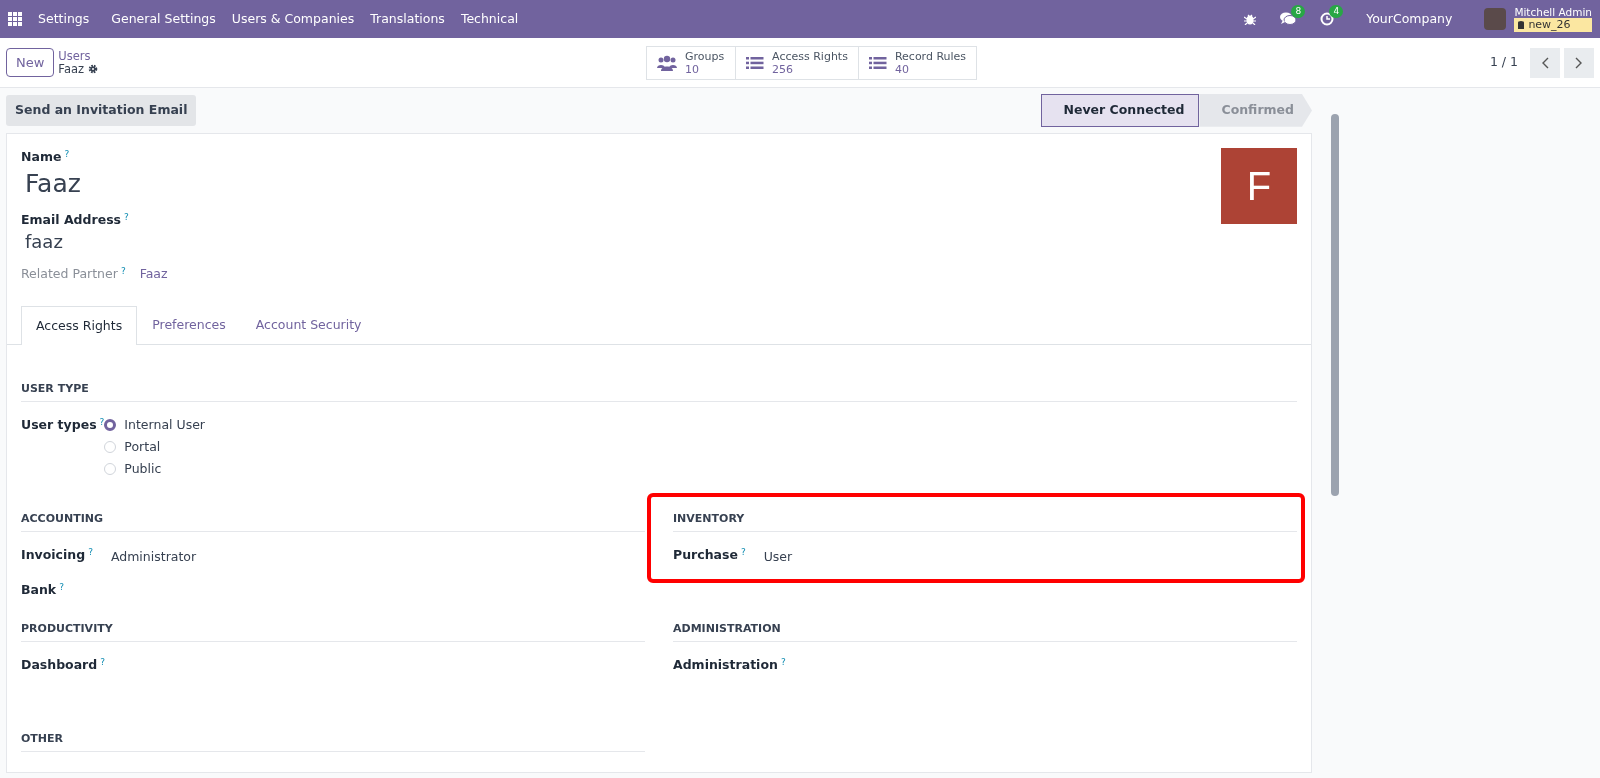 The height and width of the screenshot is (778, 1600). I want to click on user-name: Mitchell Admin, so click(1553, 12).